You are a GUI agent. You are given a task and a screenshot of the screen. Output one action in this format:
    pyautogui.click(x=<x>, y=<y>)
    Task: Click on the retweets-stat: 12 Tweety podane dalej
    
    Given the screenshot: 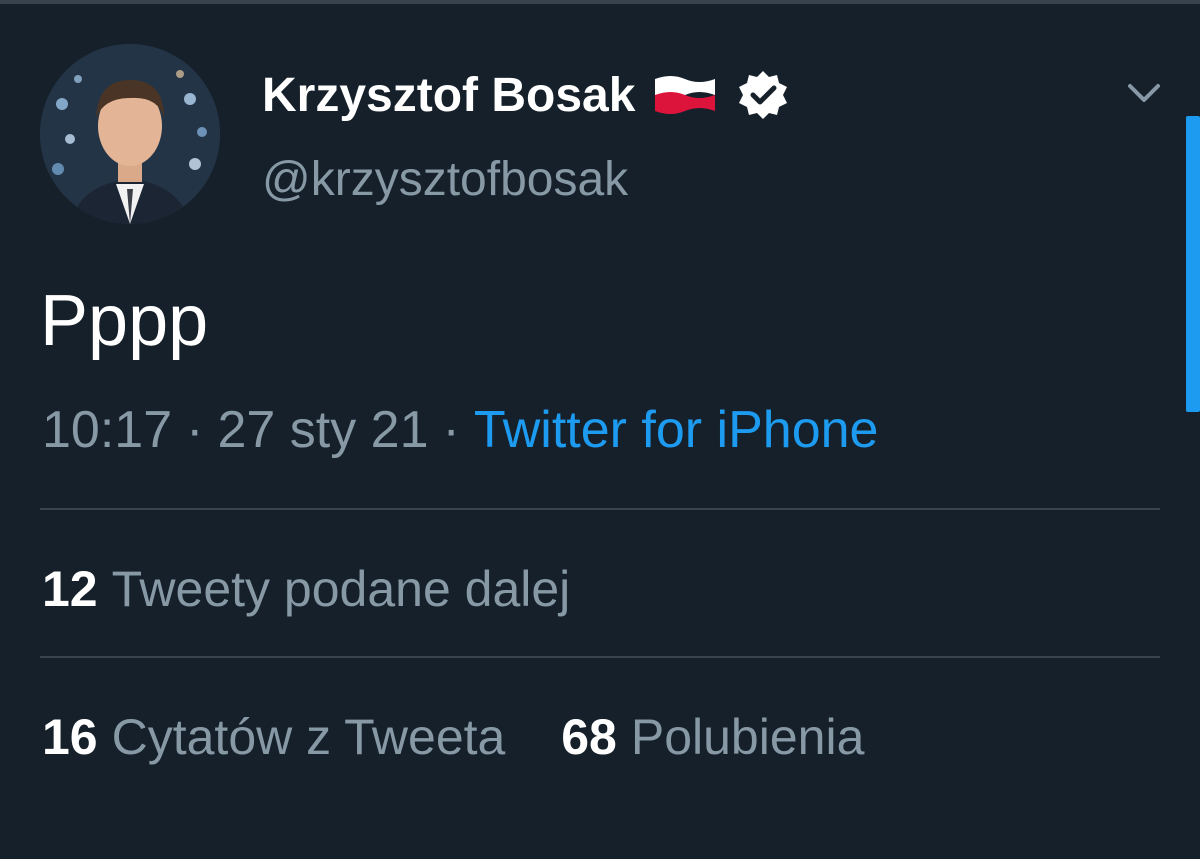 What is the action you would take?
    pyautogui.click(x=306, y=589)
    